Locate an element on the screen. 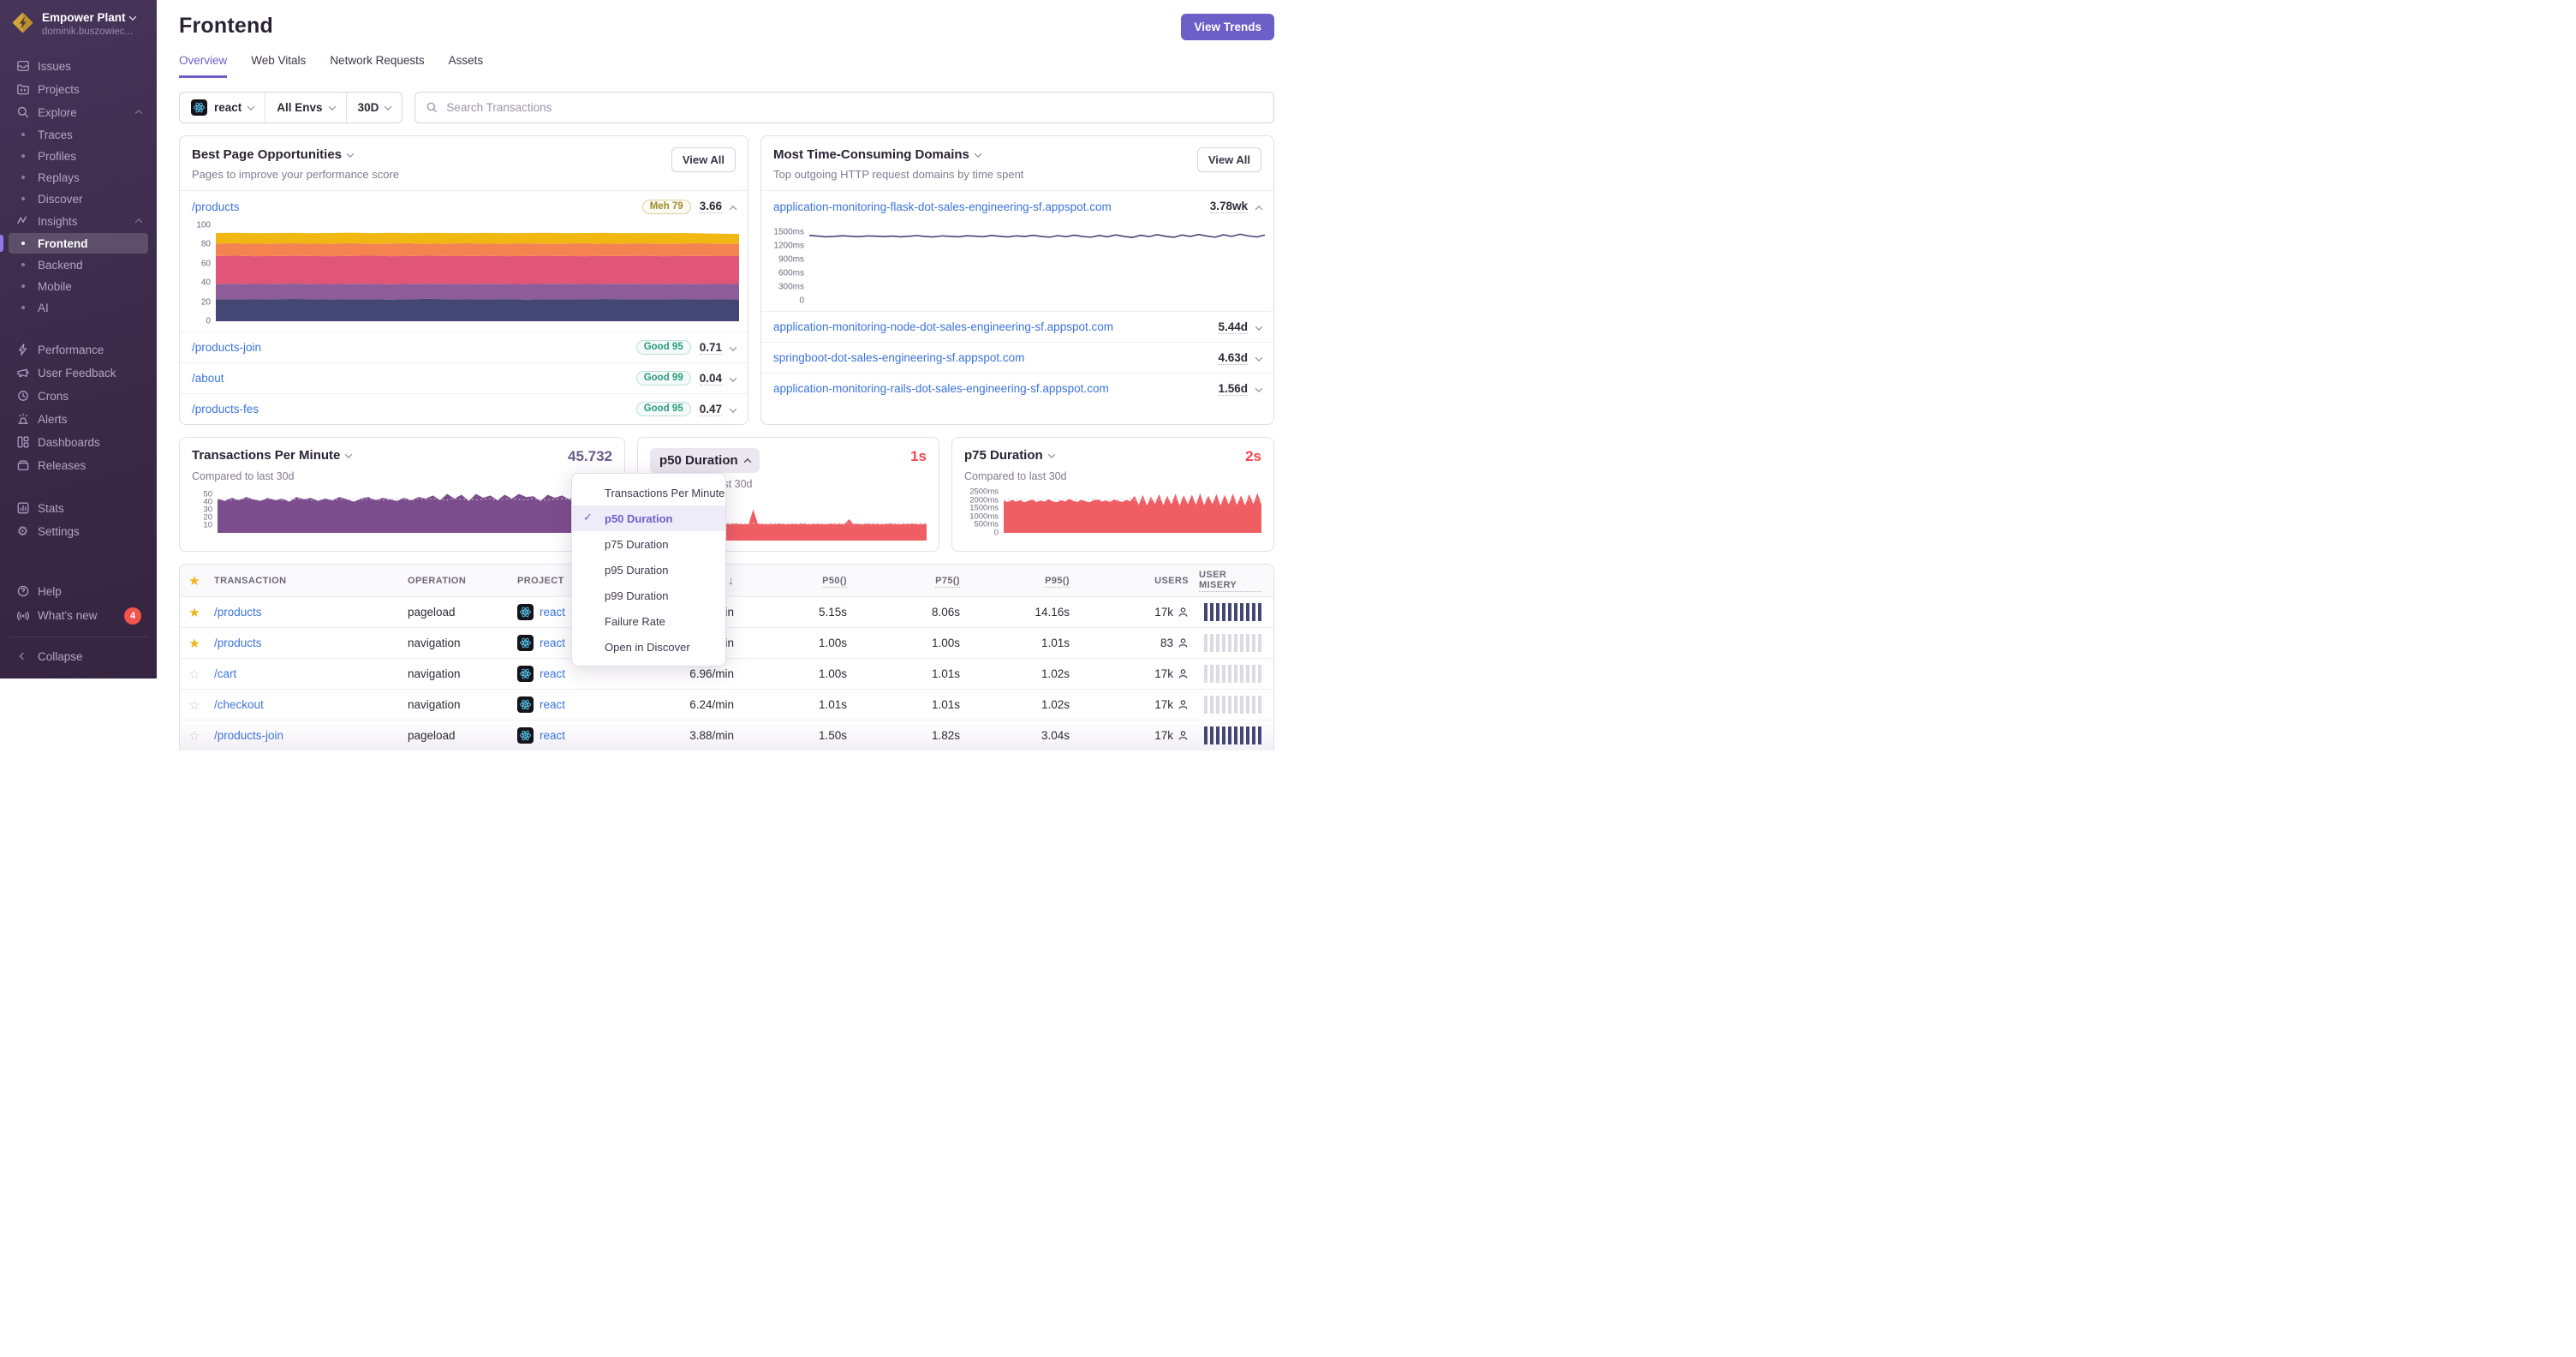 The image size is (2576, 1357). sidebar-item-traces: Traces is located at coordinates (78, 134).